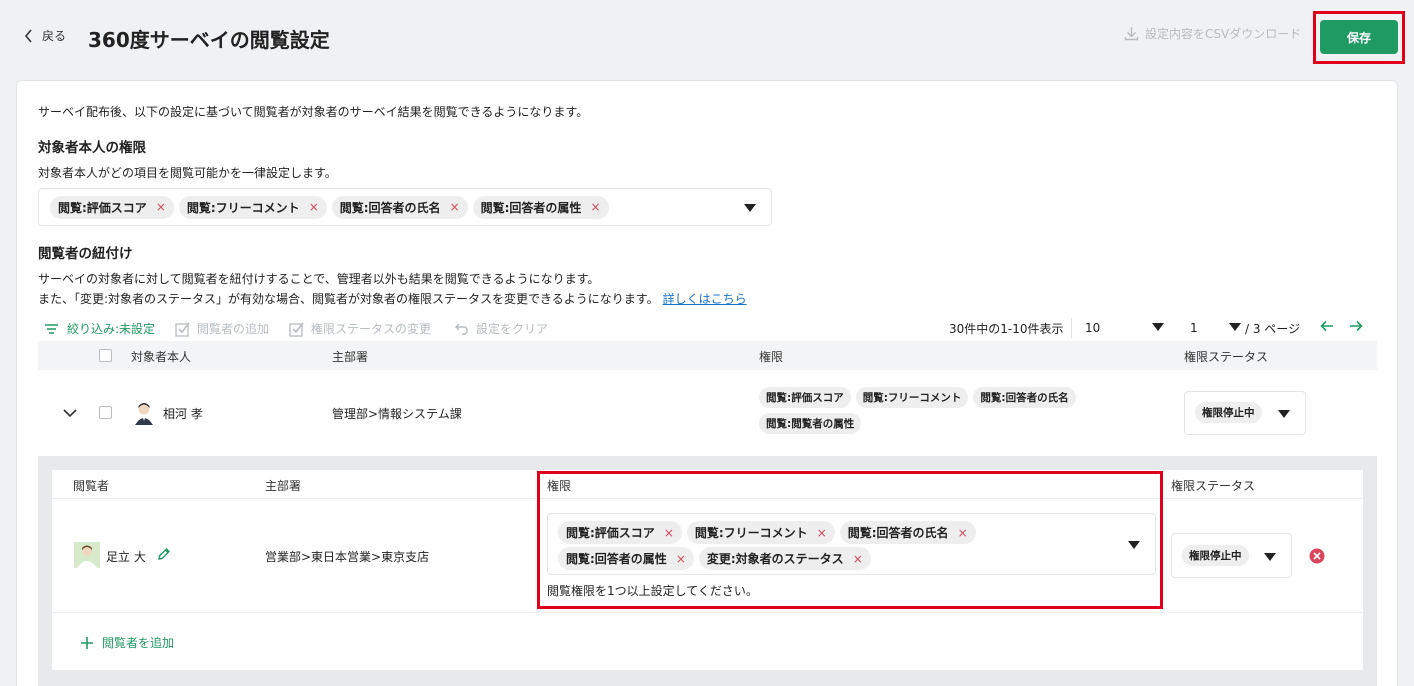 The image size is (1414, 686). What do you see at coordinates (707, 413) in the screenshot?
I see `table-row` at bounding box center [707, 413].